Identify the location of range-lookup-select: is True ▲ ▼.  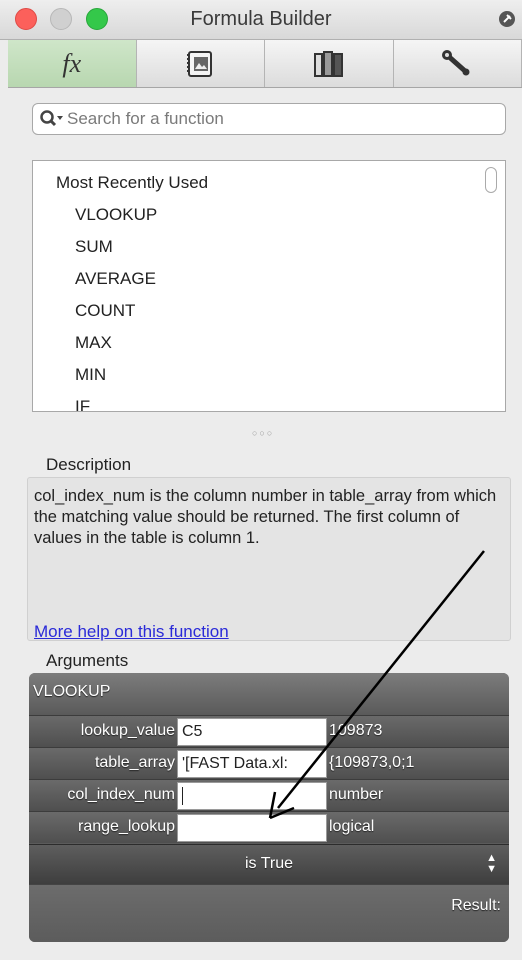
(269, 864).